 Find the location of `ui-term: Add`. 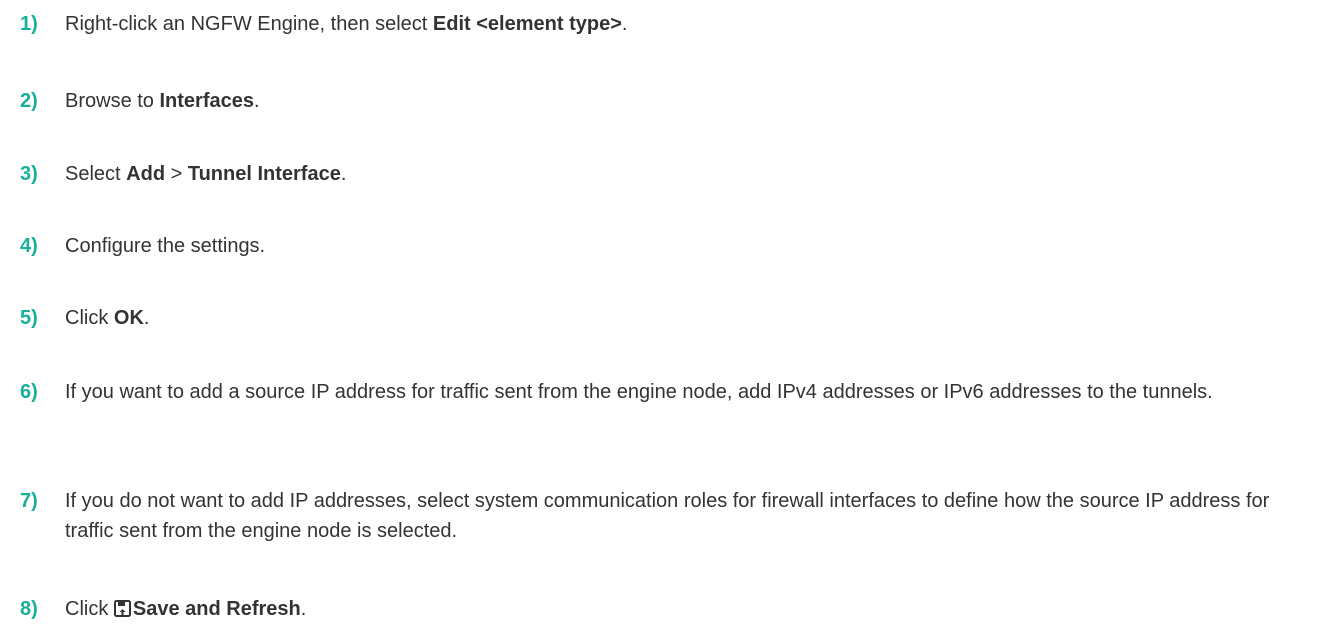

ui-term: Add is located at coordinates (146, 174).